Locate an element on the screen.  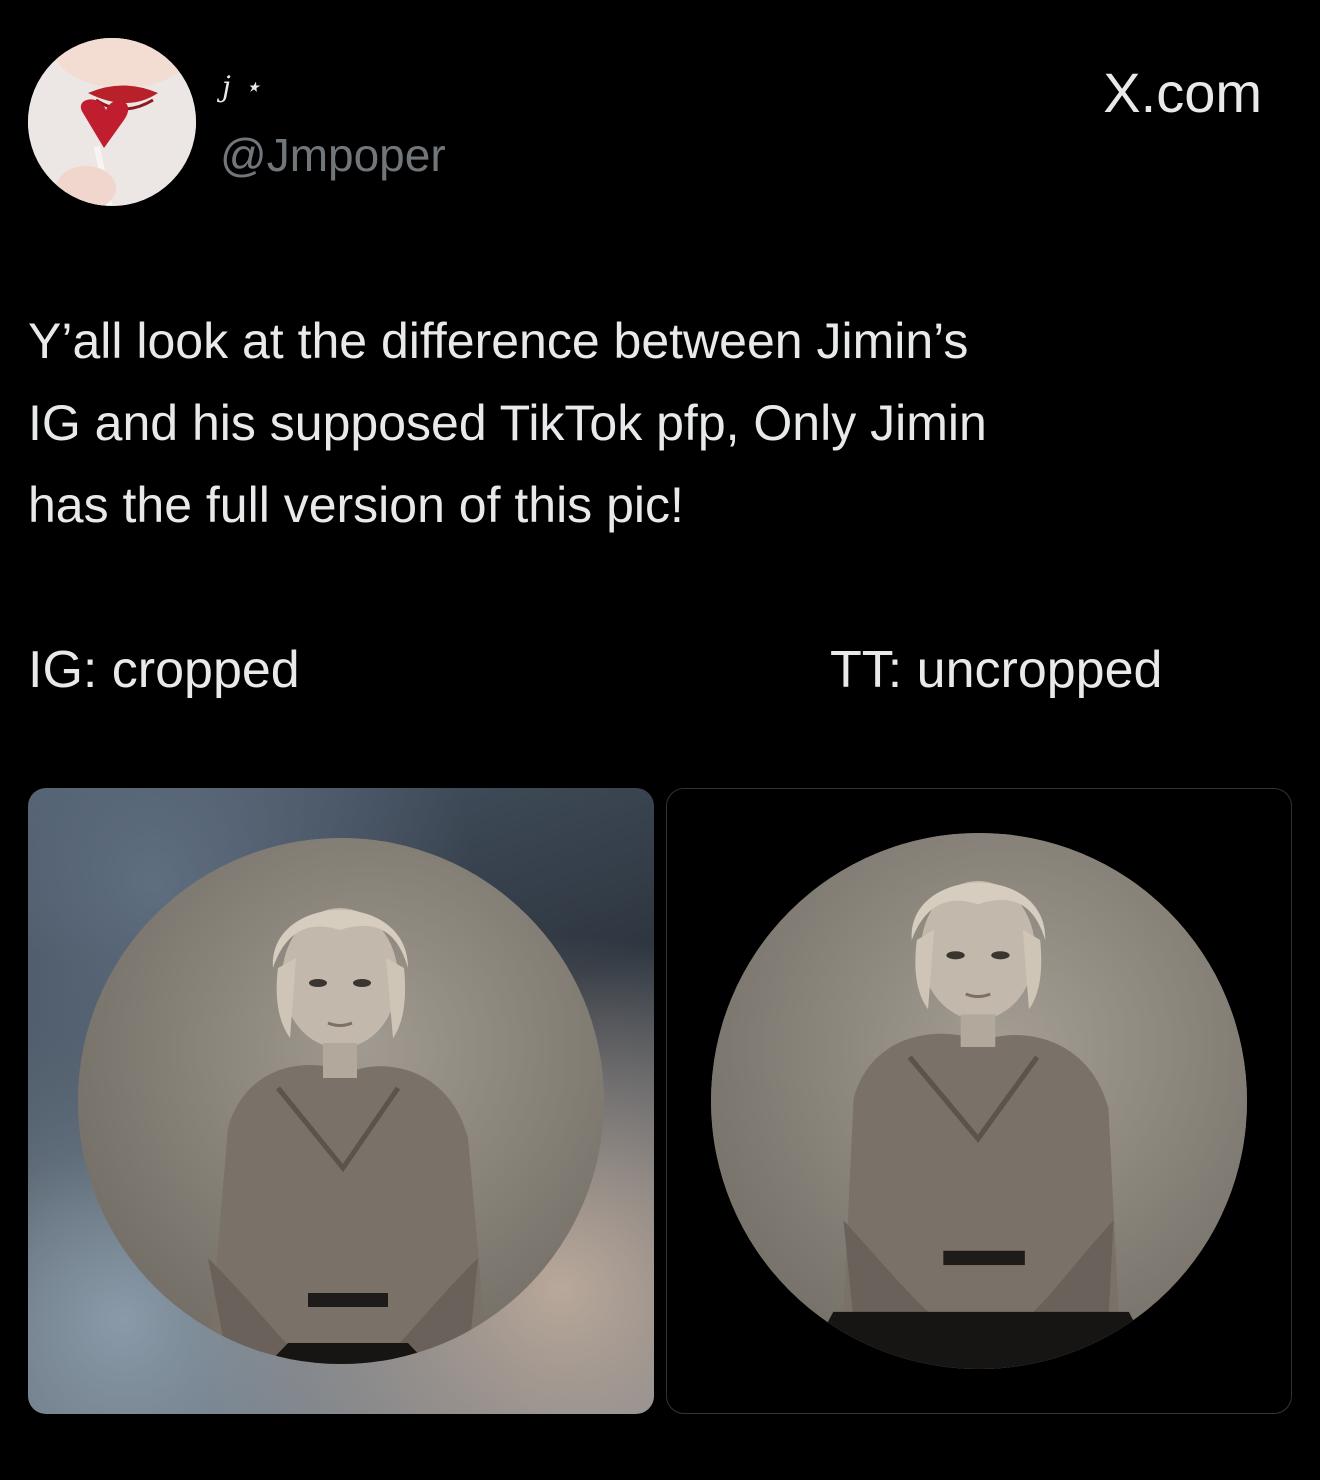
author-handle: @Jmpoper is located at coordinates (333, 155).